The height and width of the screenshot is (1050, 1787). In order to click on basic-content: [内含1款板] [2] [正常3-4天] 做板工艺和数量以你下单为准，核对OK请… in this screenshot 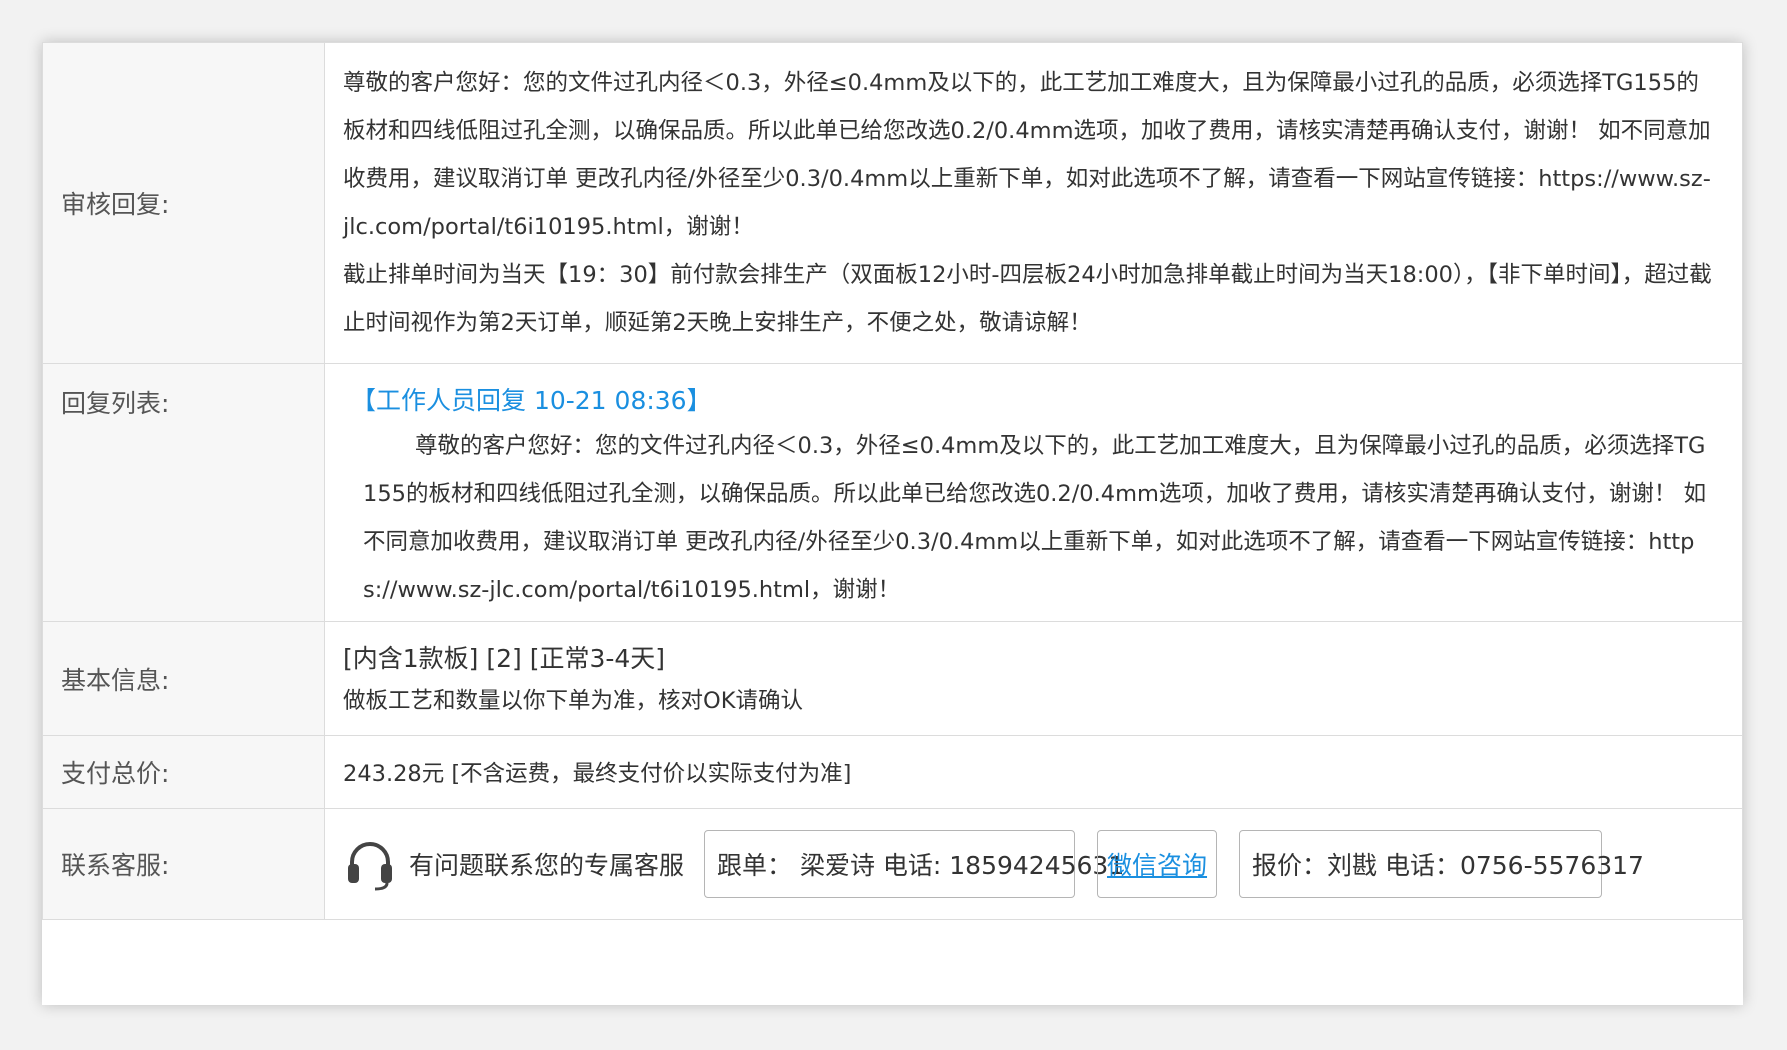, I will do `click(1033, 678)`.